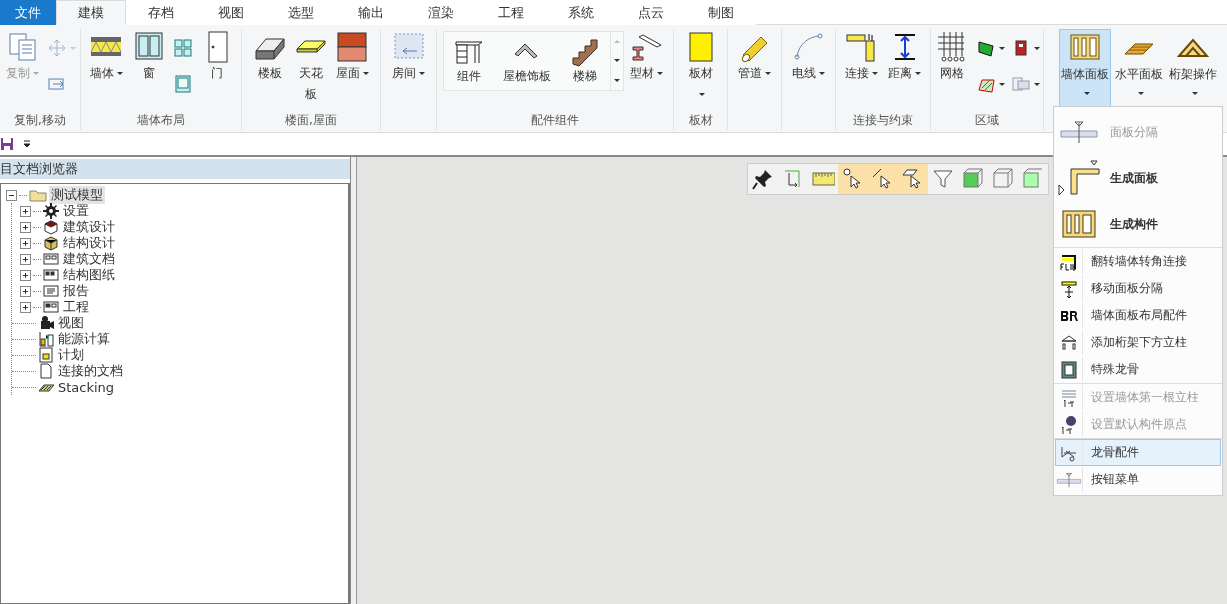 The image size is (1227, 604). What do you see at coordinates (148, 47) in the screenshot?
I see `window-icon` at bounding box center [148, 47].